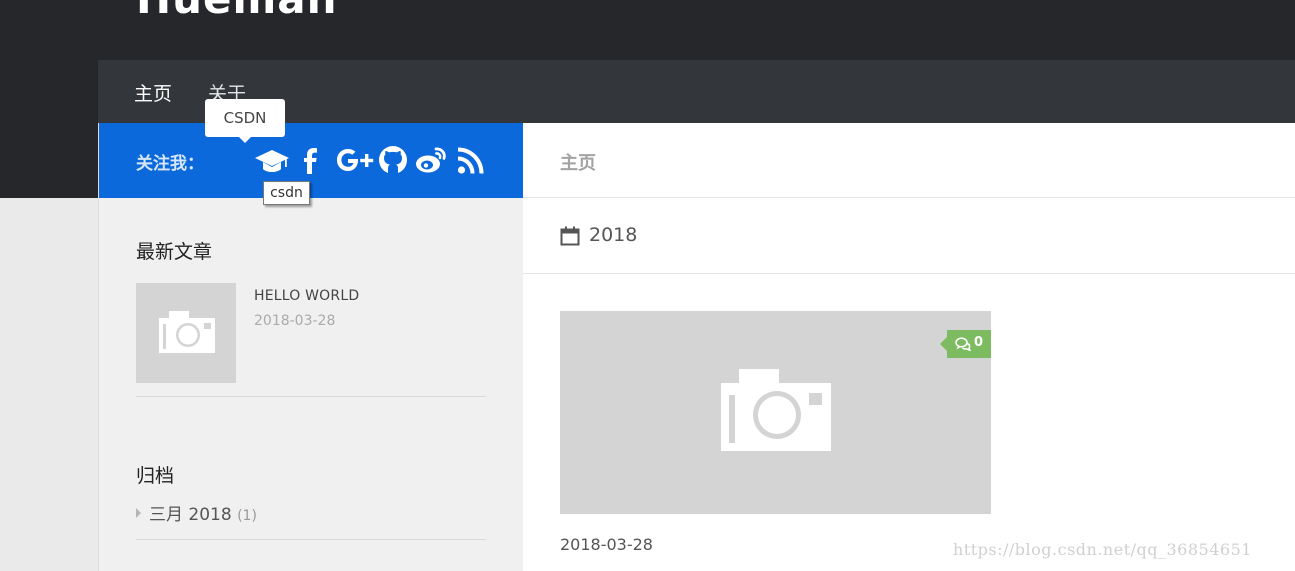 The image size is (1295, 571). What do you see at coordinates (138, 513) in the screenshot?
I see `caret-right-icon` at bounding box center [138, 513].